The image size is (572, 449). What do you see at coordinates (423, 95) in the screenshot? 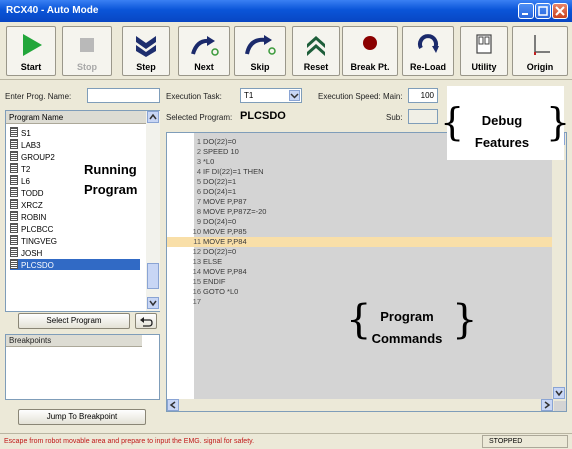
I see `main-speed-input: 100` at bounding box center [423, 95].